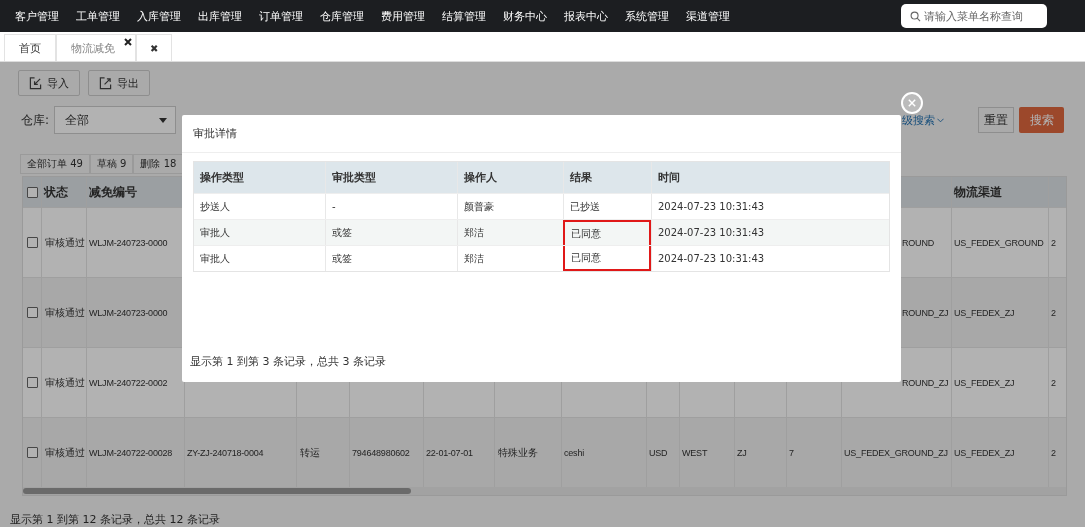 This screenshot has height=527, width=1085. I want to click on dialog-title: 审批详情, so click(541, 134).